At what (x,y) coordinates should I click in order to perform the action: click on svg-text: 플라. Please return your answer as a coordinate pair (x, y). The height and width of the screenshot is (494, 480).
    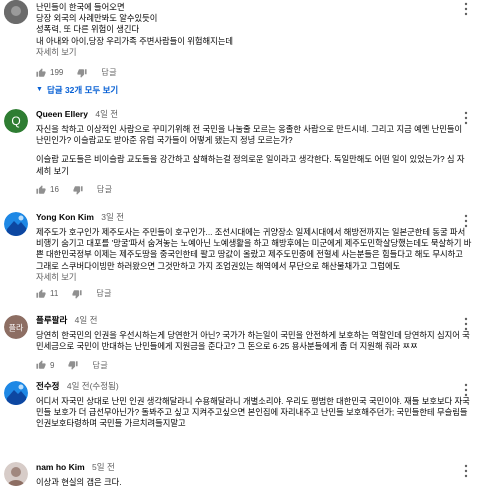
    Looking at the image, I should click on (16, 328).